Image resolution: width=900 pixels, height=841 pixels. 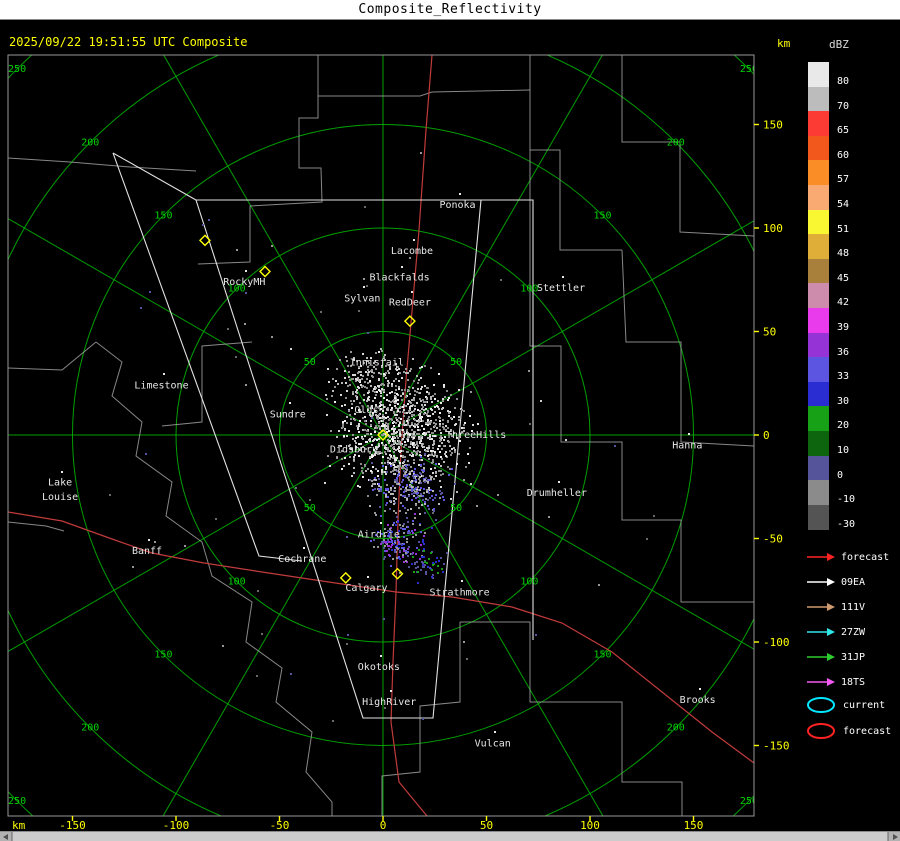 What do you see at coordinates (377, 363) in the screenshot?
I see `city-label-innisfail: Innisfail` at bounding box center [377, 363].